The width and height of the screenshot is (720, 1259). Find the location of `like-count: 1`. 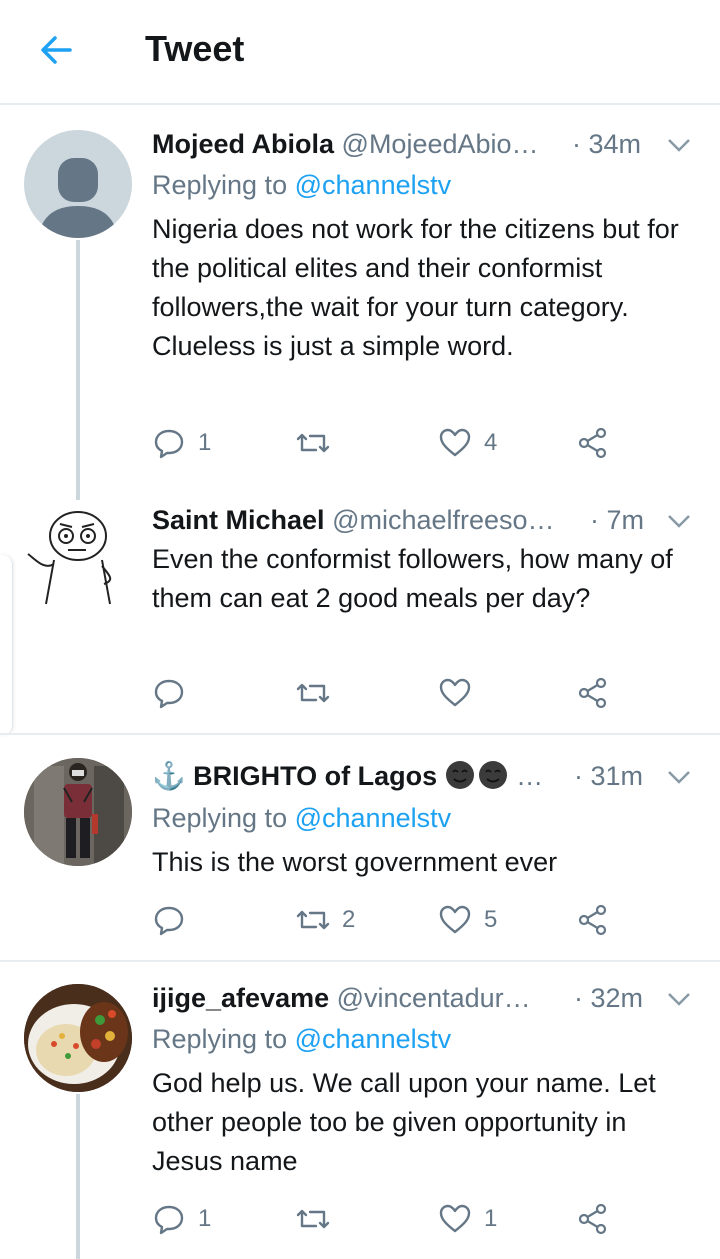

like-count: 1 is located at coordinates (491, 1218).